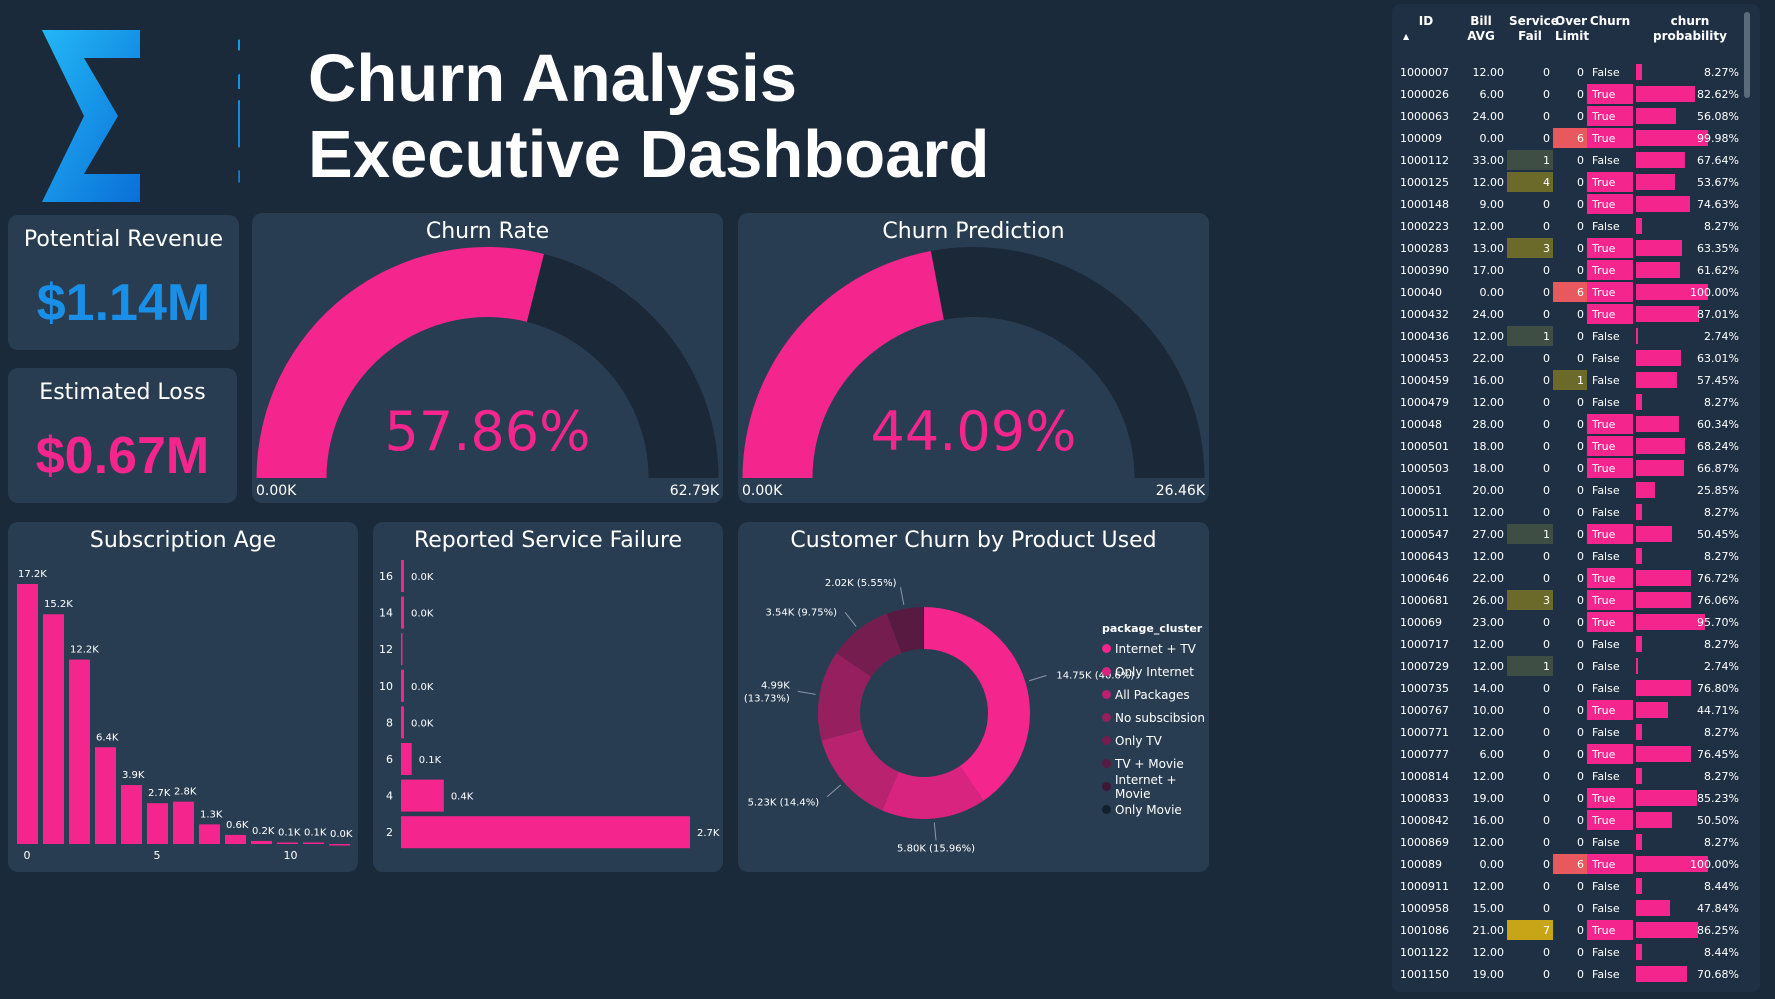  What do you see at coordinates (1572, 952) in the screenshot?
I see `table-row: 1001122 12.00 0 0 False 8.44%` at bounding box center [1572, 952].